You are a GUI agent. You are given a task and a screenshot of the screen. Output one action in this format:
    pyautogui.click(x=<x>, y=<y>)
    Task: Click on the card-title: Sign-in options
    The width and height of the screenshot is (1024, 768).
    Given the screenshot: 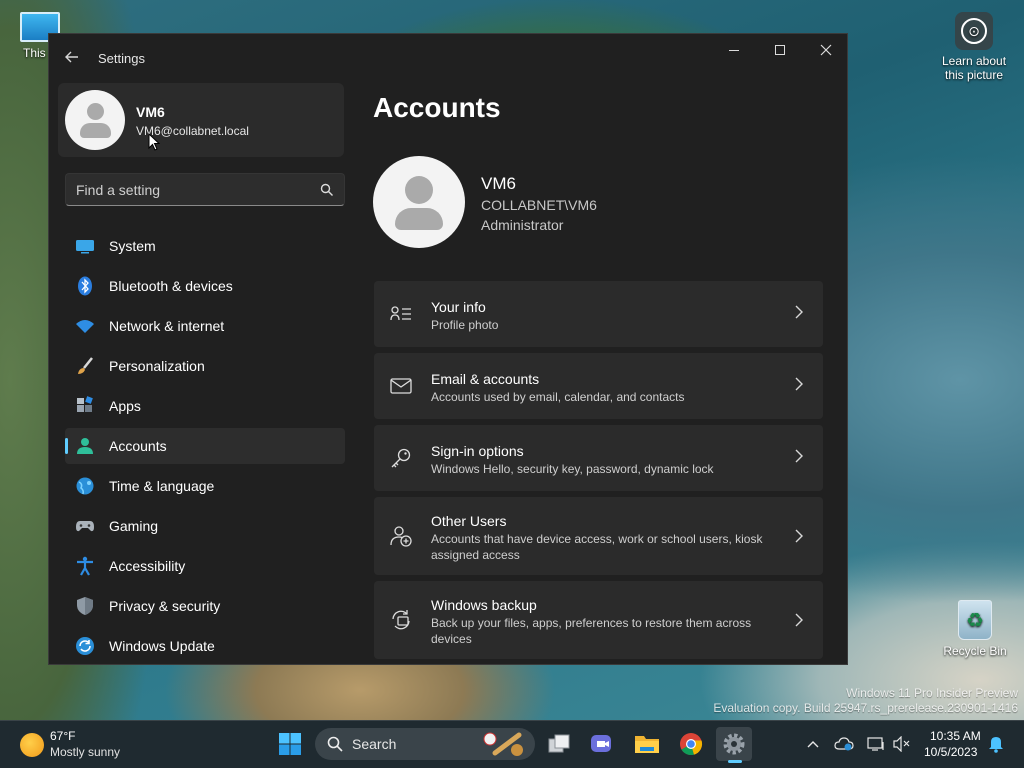 What is the action you would take?
    pyautogui.click(x=477, y=451)
    